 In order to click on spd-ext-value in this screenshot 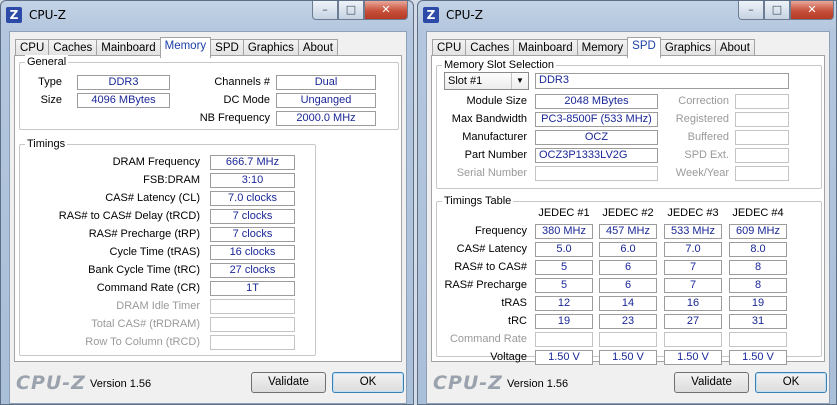, I will do `click(762, 155)`.